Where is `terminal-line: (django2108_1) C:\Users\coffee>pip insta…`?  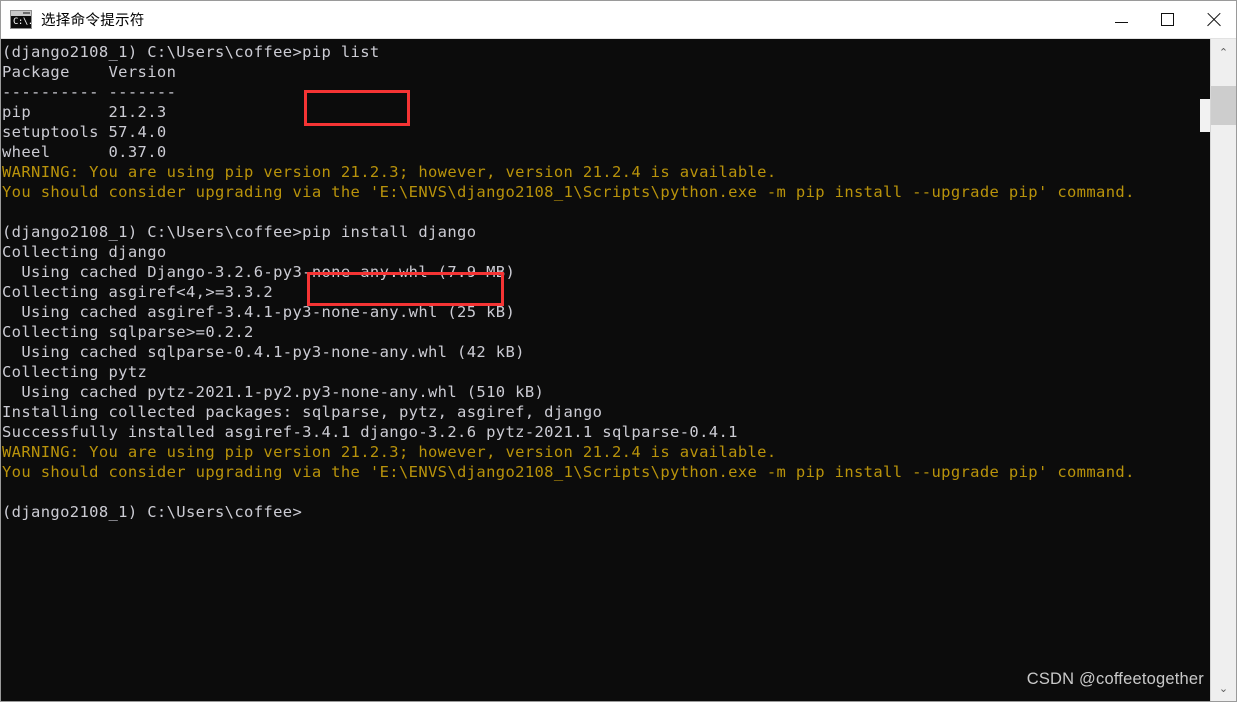
terminal-line: (django2108_1) C:\Users\coffee>pip insta… is located at coordinates (239, 232).